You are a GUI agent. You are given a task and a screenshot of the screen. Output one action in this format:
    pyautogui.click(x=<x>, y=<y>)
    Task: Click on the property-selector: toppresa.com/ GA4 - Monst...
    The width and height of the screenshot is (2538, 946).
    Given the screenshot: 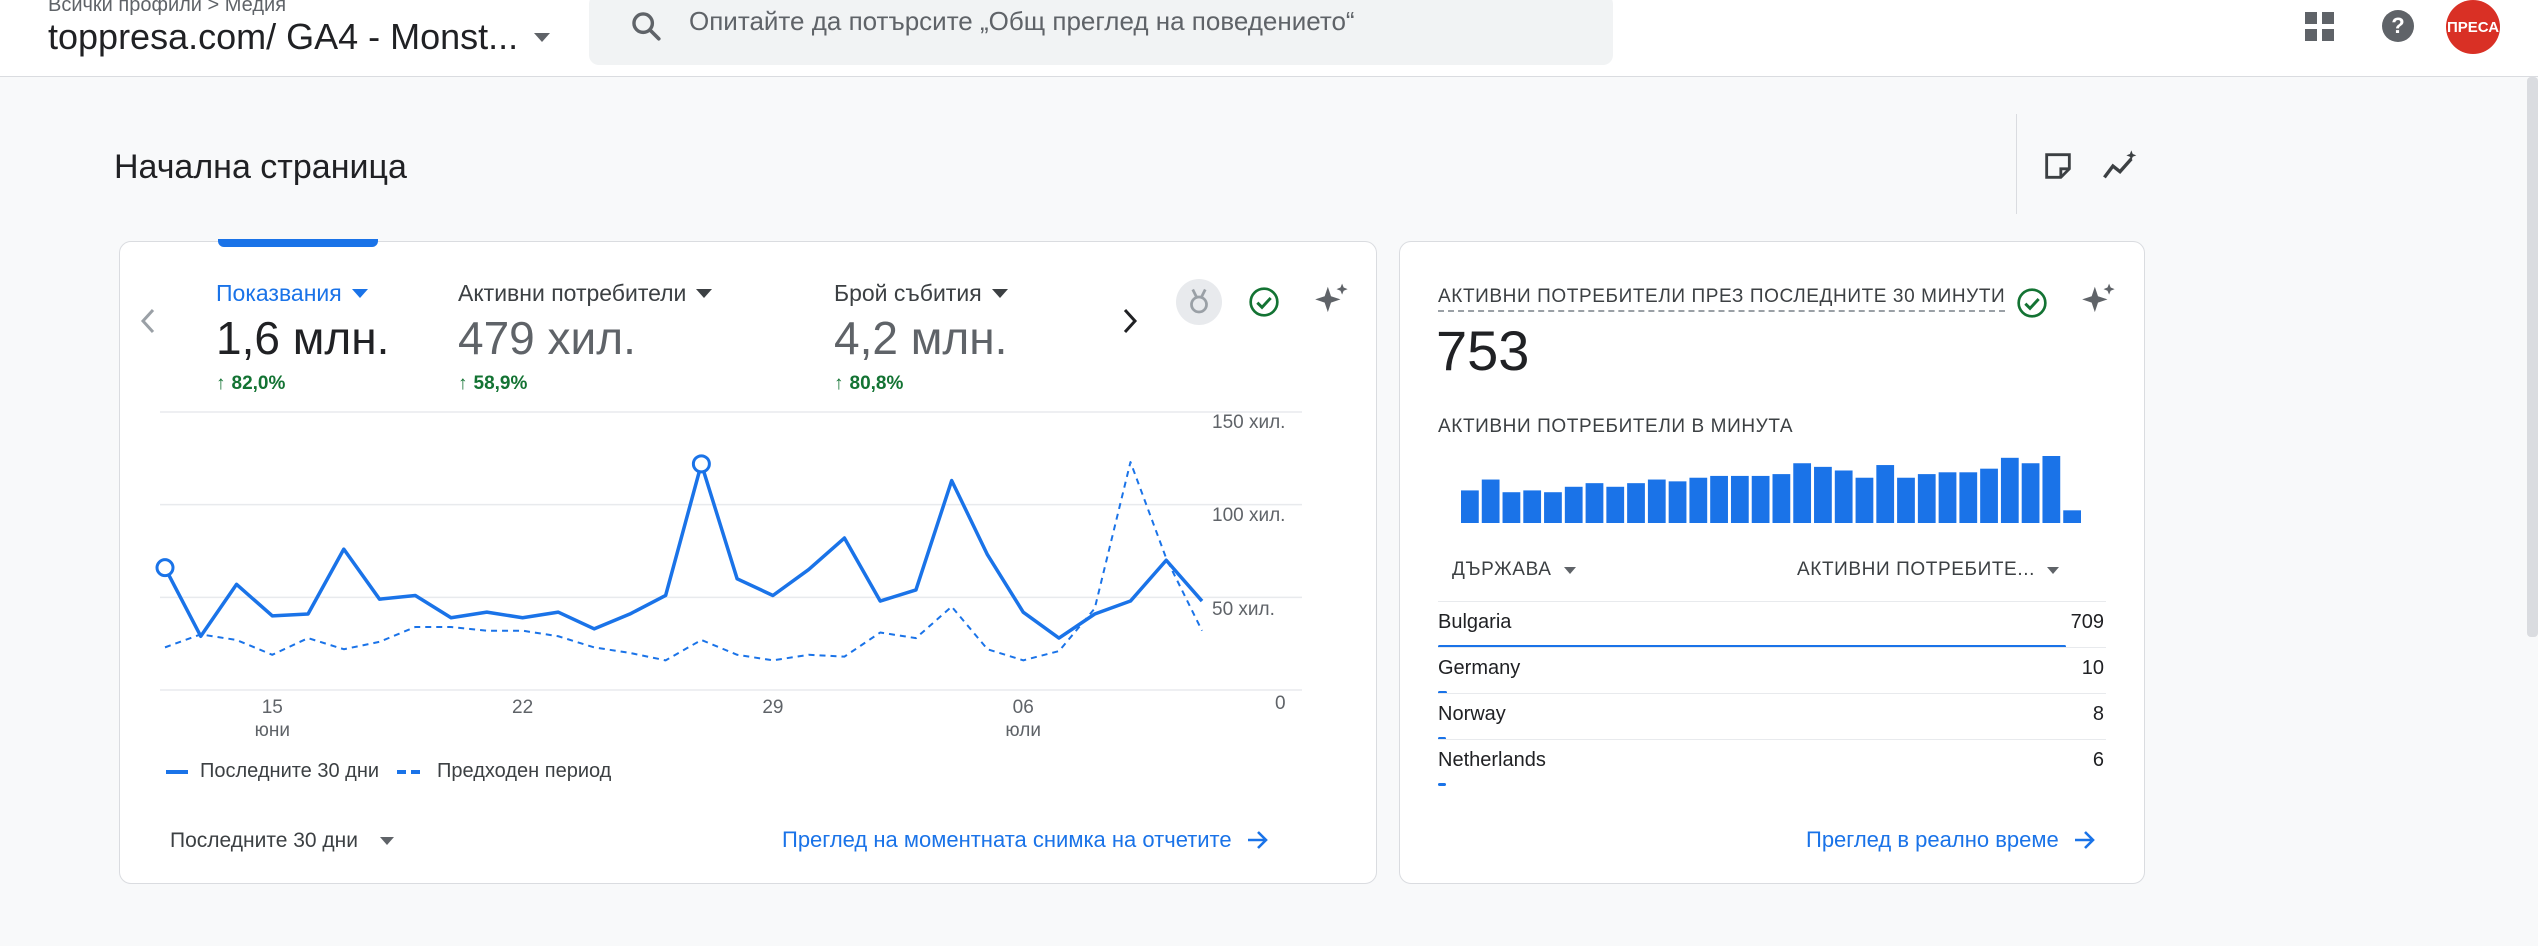 What is the action you would take?
    pyautogui.click(x=299, y=37)
    